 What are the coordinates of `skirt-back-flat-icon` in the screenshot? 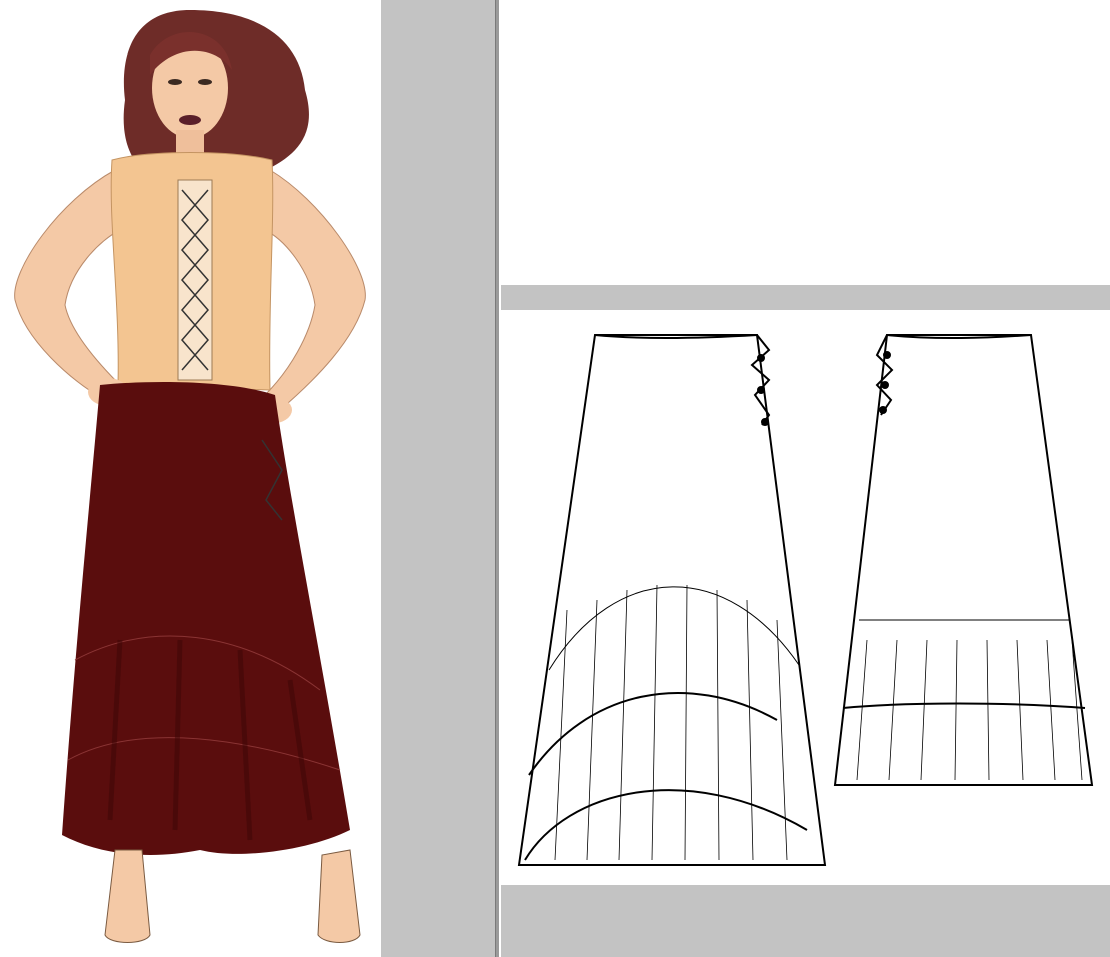 It's located at (963, 560).